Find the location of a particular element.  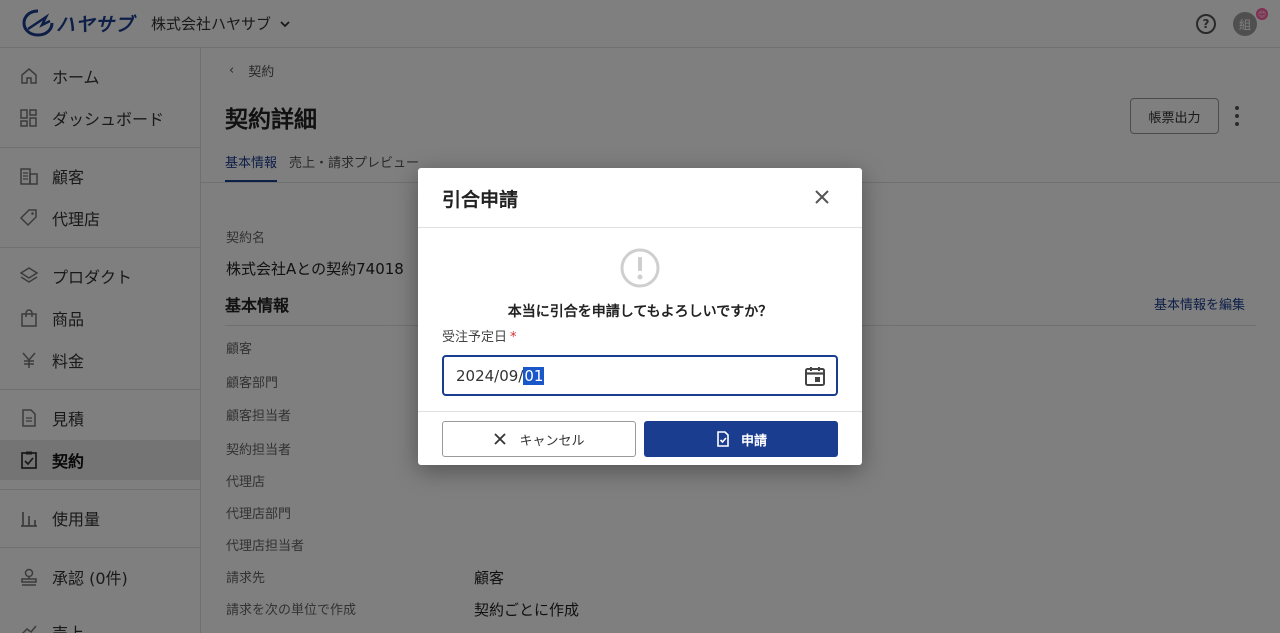

warning-icon is located at coordinates (640, 268).